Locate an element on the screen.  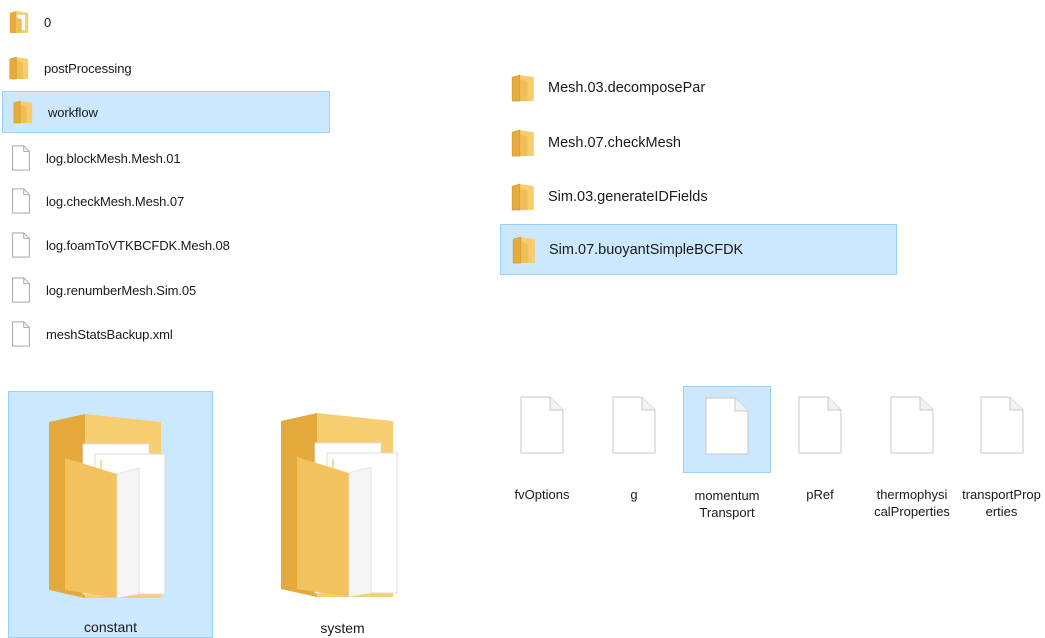
file-tile: pRef is located at coordinates (820, 461).